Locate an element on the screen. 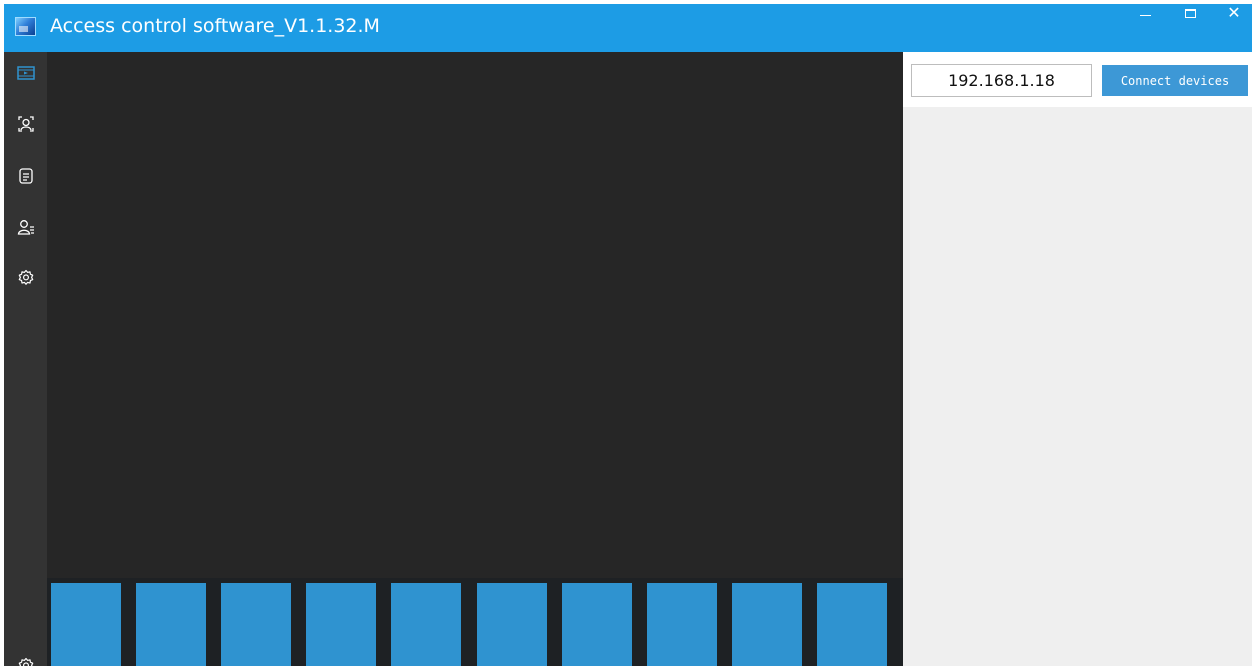 The height and width of the screenshot is (666, 1252). face-icon is located at coordinates (25, 124).